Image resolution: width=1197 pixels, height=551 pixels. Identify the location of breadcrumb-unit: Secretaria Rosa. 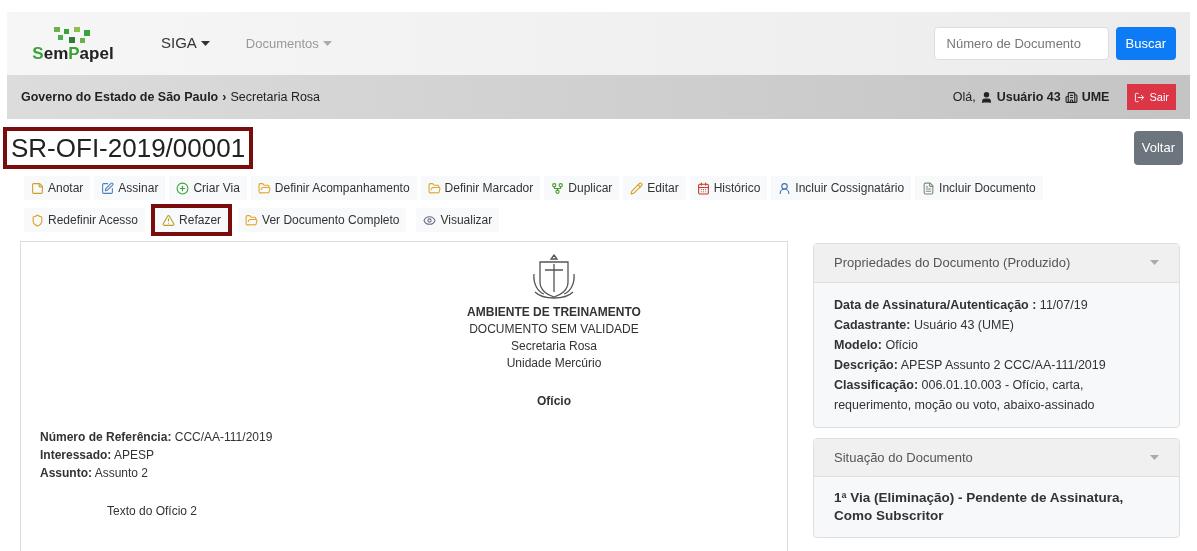
(275, 97).